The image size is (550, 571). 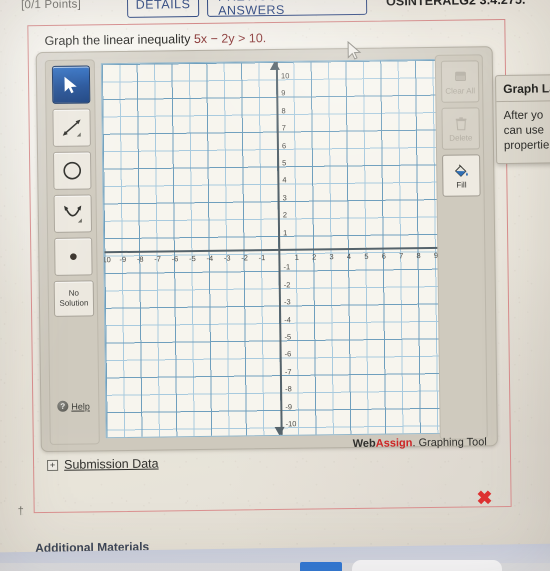 I want to click on mouse-cursor, so click(x=354, y=53).